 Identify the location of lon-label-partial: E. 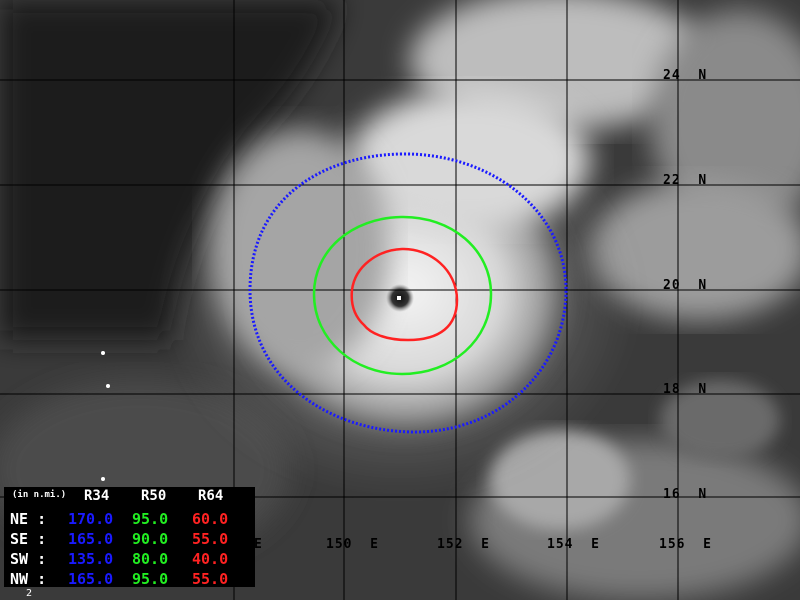
(258, 544).